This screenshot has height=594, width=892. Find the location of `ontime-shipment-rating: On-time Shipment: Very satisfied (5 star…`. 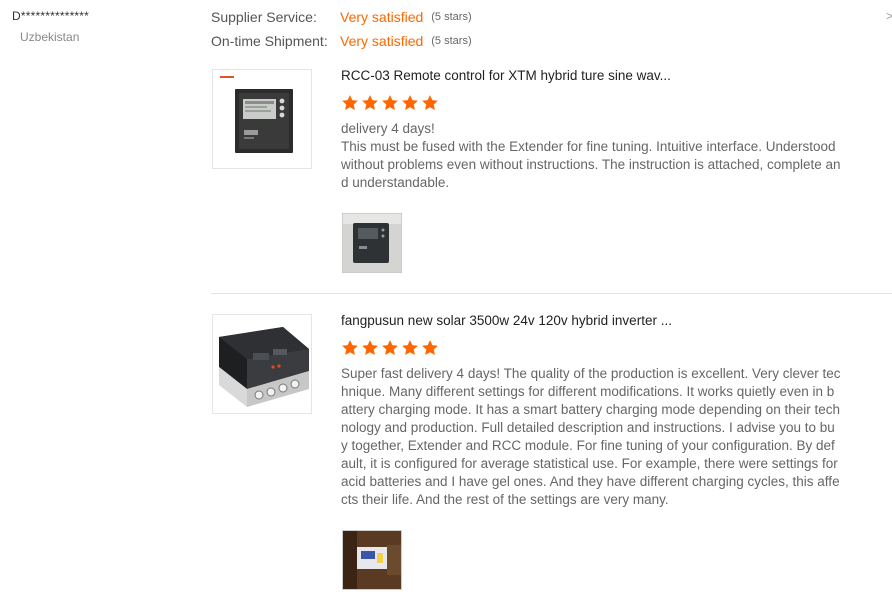

ontime-shipment-rating: On-time Shipment: Very satisfied (5 star… is located at coordinates (341, 41).